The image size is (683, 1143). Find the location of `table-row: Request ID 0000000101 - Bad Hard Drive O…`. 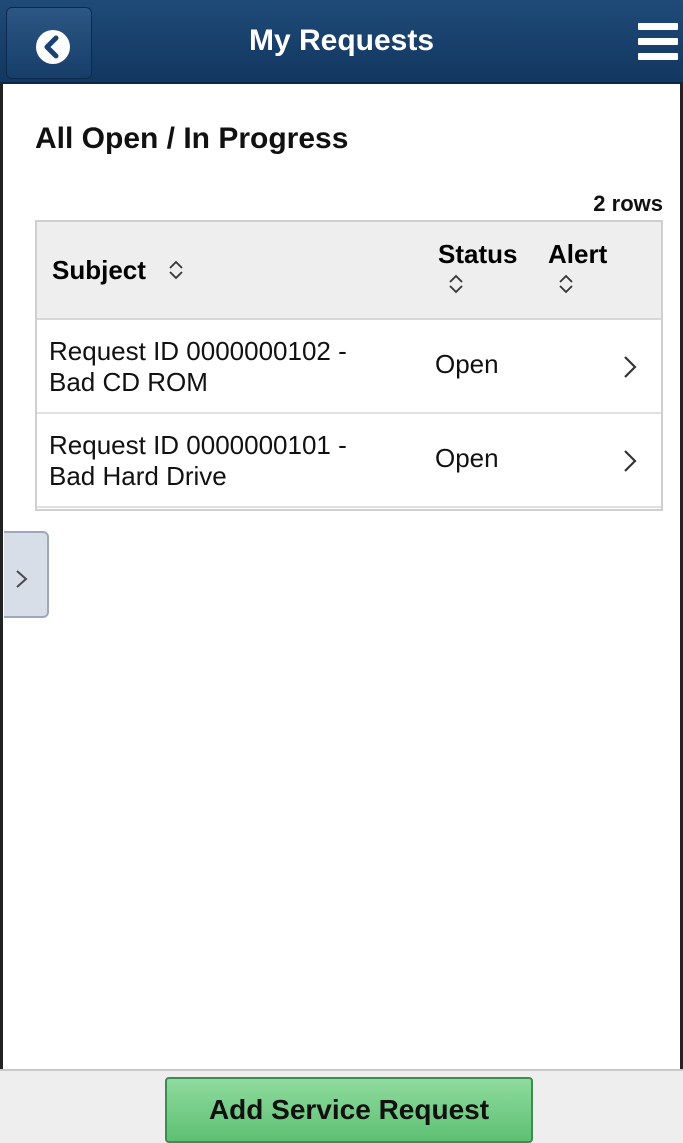

table-row: Request ID 0000000101 - Bad Hard Drive O… is located at coordinates (349, 461).